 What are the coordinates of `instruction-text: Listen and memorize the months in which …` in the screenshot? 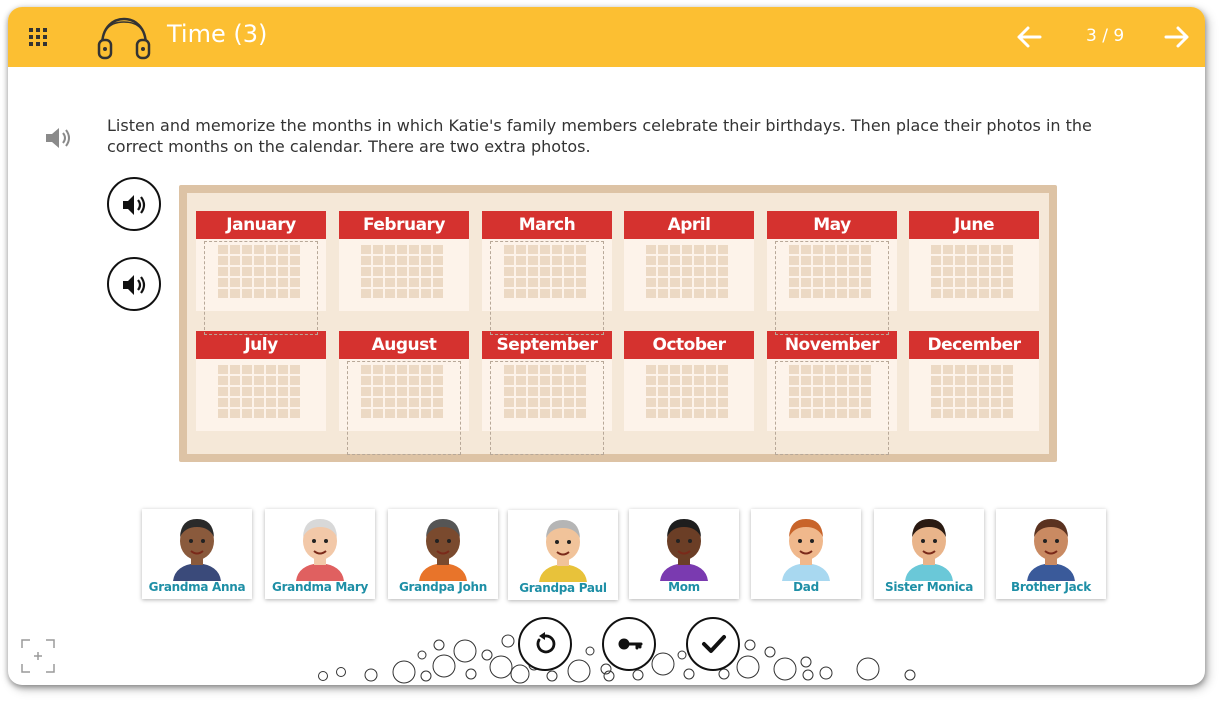 It's located at (599, 136).